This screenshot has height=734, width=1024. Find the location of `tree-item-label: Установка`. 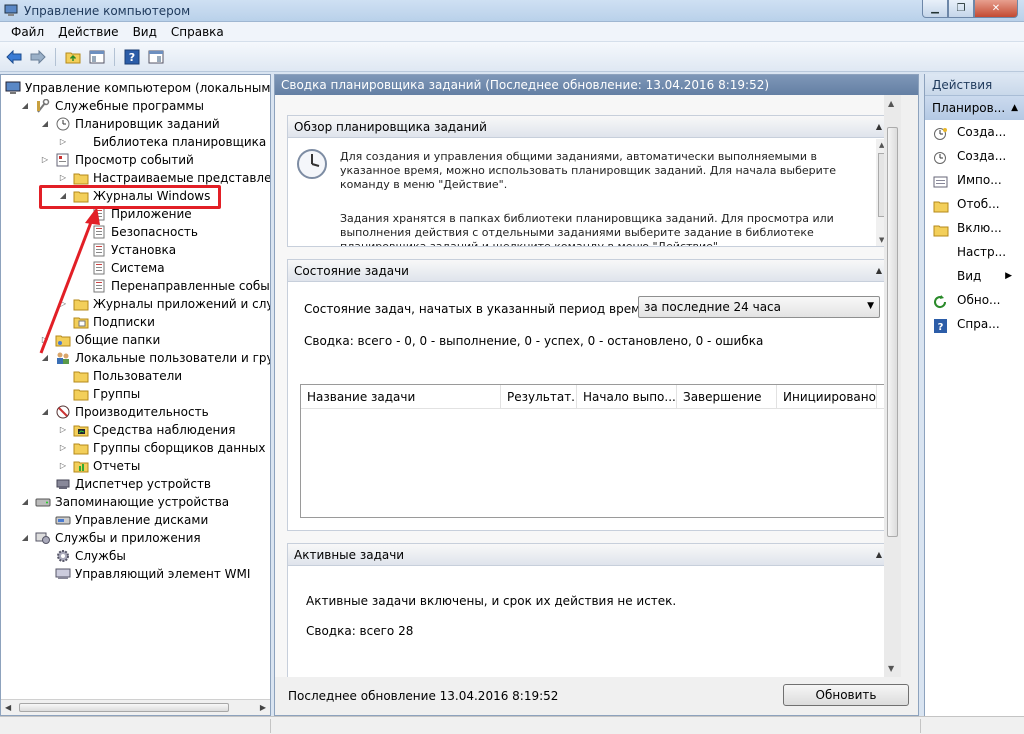

tree-item-label: Установка is located at coordinates (144, 250).